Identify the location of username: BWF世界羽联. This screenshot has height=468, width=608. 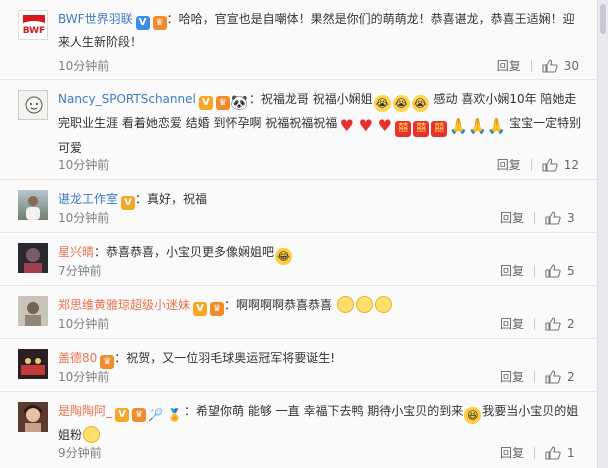
(95, 19).